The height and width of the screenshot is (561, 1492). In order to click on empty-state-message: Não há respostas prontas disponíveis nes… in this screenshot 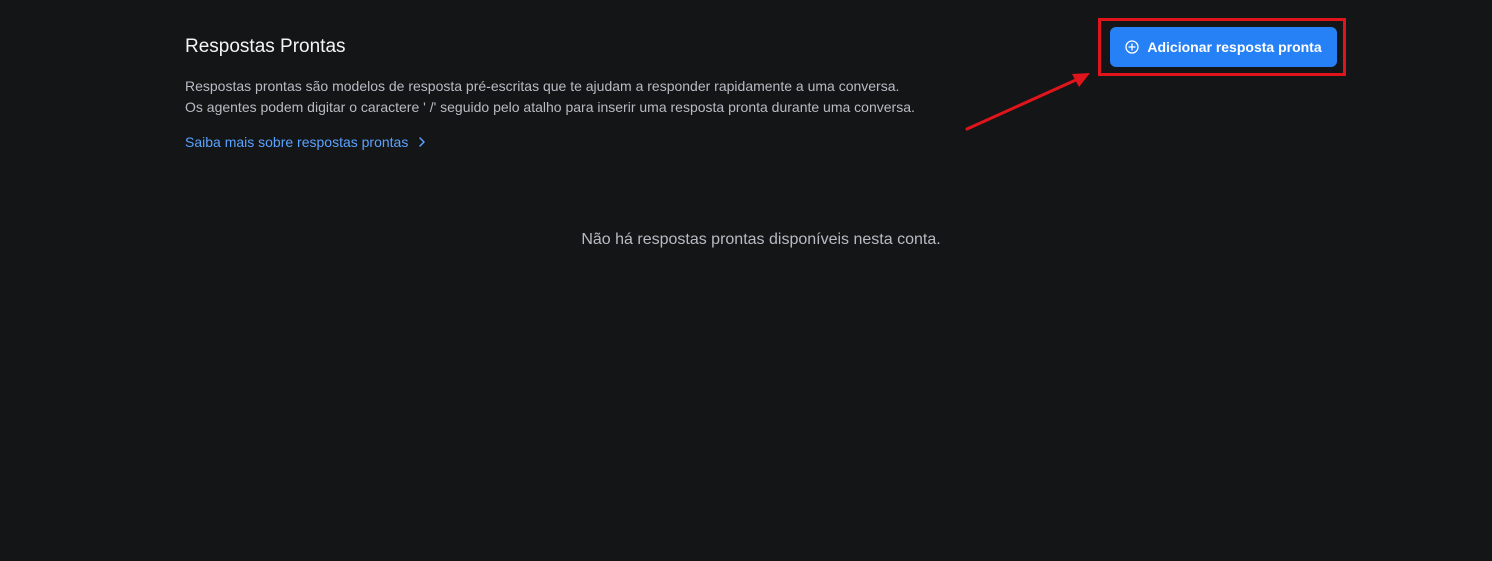, I will do `click(761, 239)`.